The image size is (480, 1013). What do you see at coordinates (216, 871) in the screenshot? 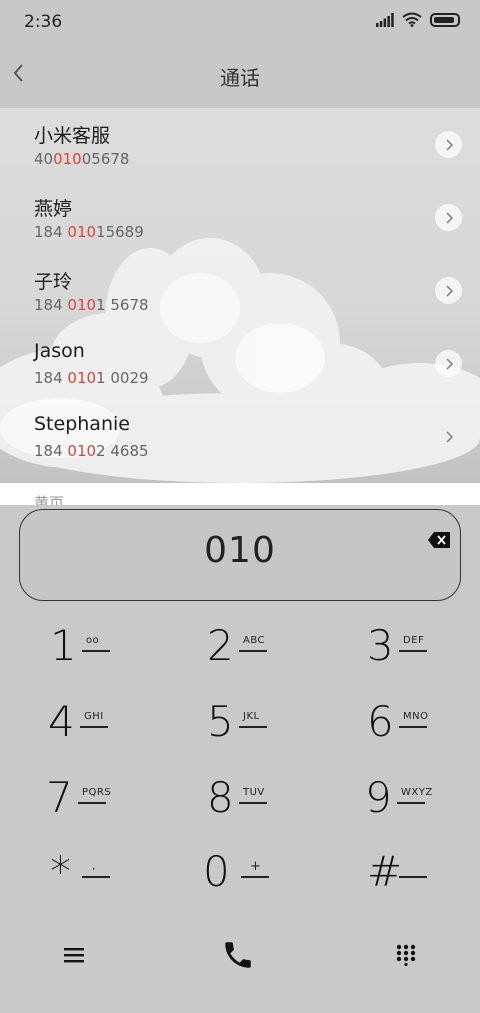
I see `key-digit: 0` at bounding box center [216, 871].